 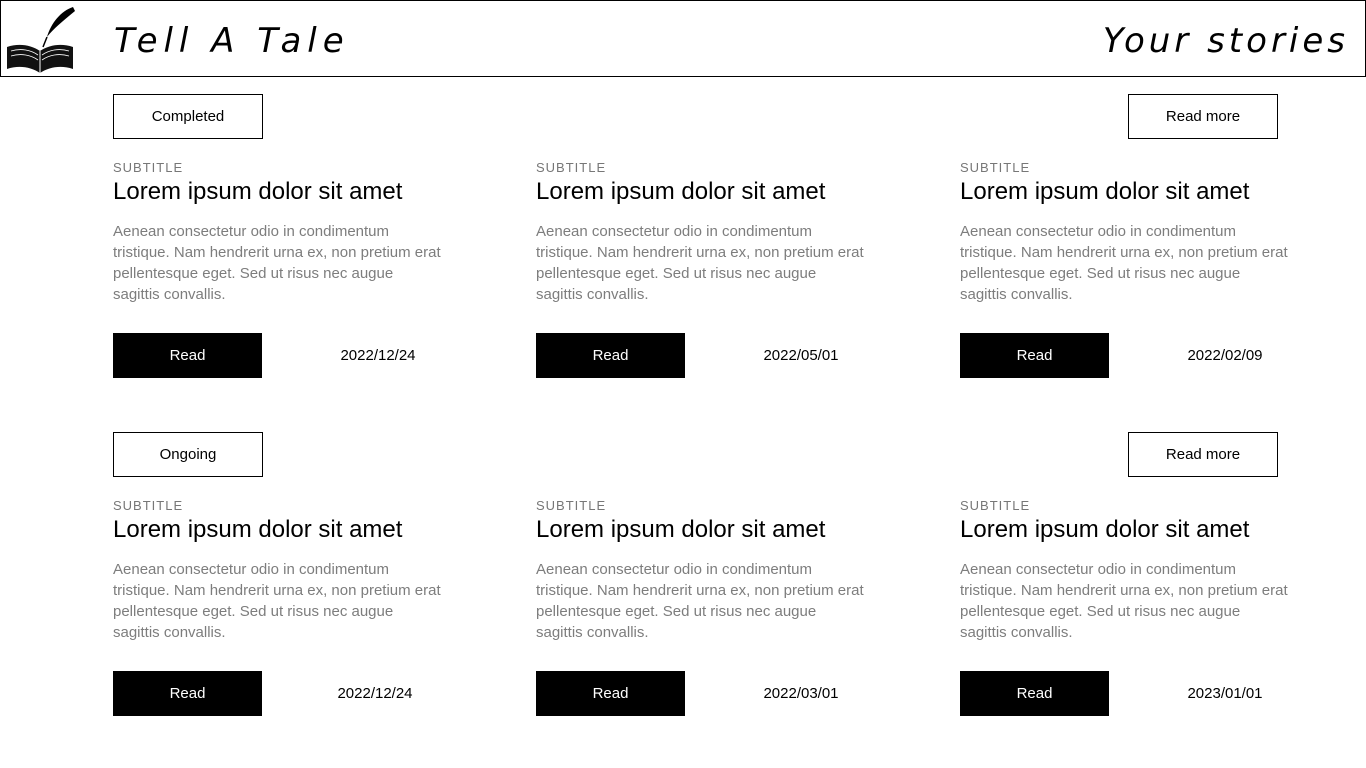 I want to click on card-date: 2022/02/09, so click(x=1225, y=355).